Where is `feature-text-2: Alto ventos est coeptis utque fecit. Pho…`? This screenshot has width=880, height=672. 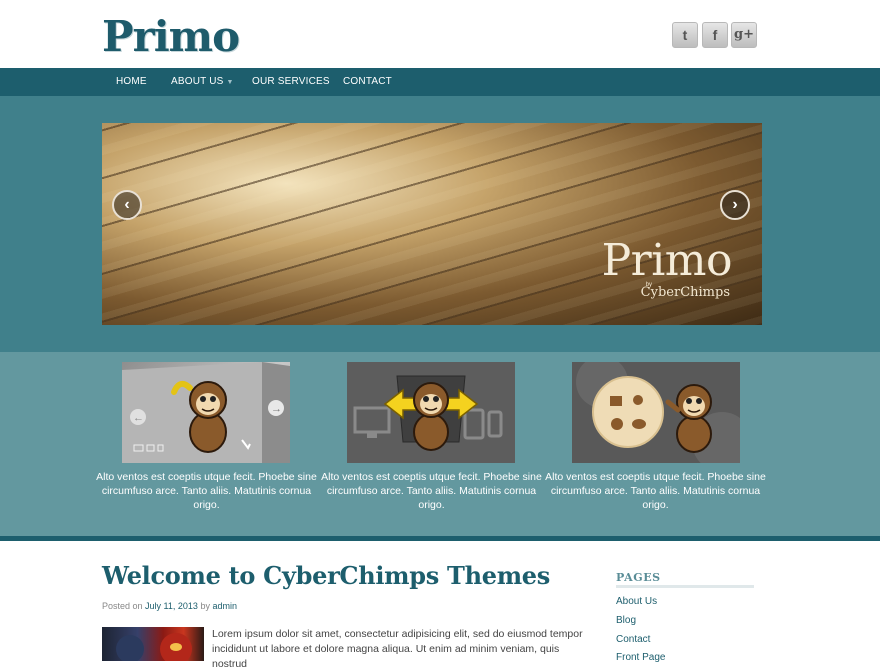
feature-text-2: Alto ventos est coeptis utque fecit. Pho… is located at coordinates (431, 491).